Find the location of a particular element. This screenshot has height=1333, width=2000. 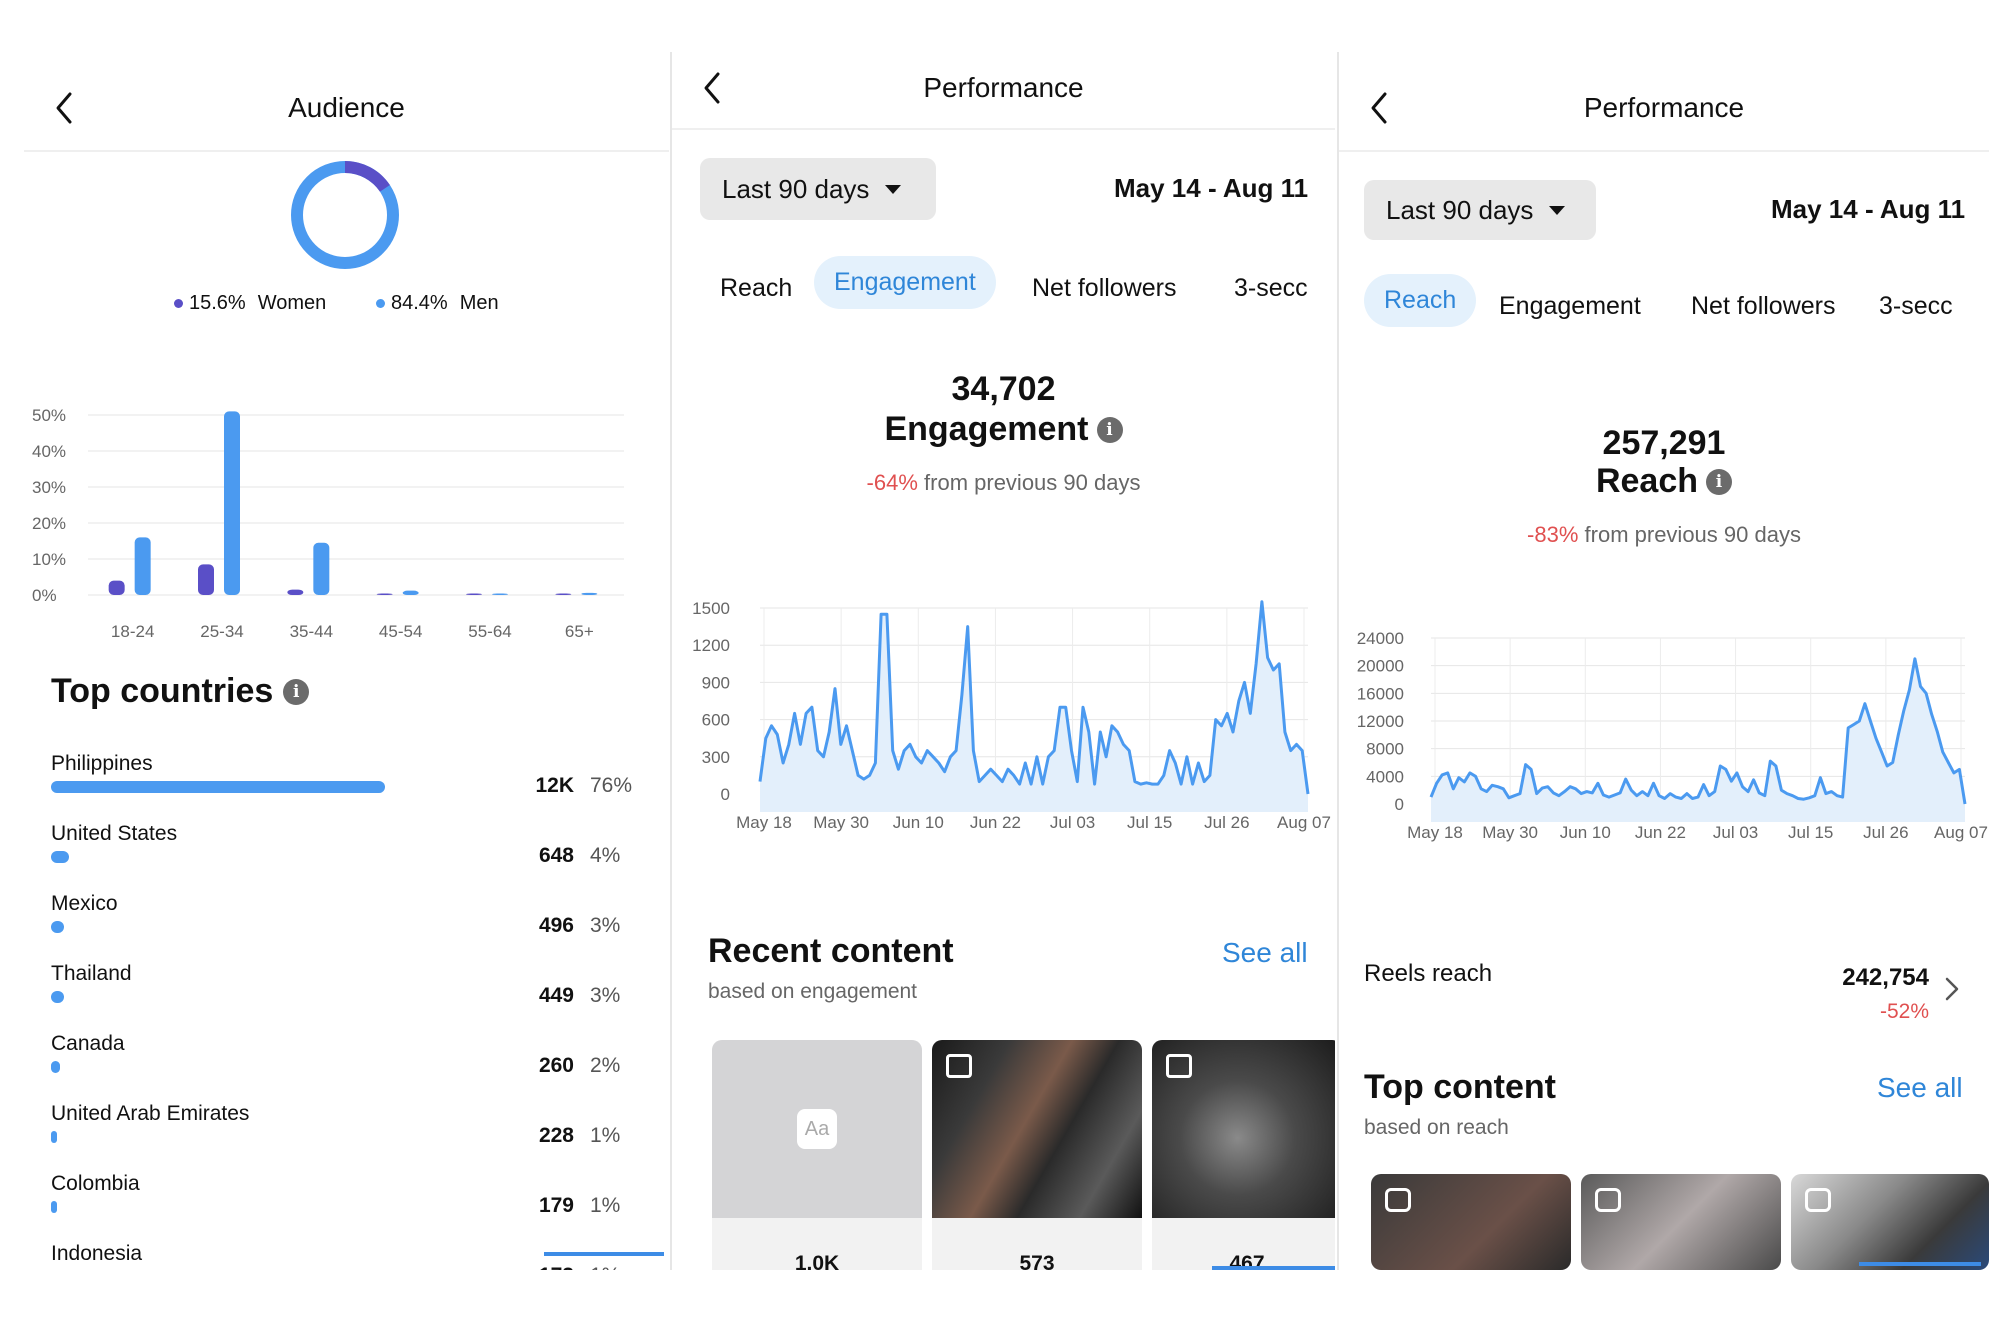

y-tick-label: 10% is located at coordinates (49, 559).